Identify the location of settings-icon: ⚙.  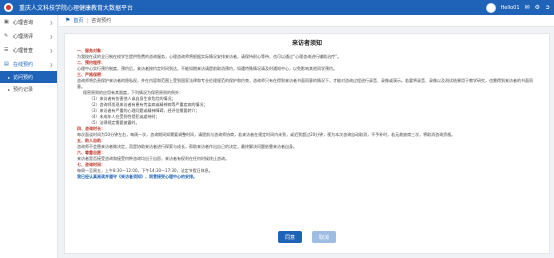
(537, 7).